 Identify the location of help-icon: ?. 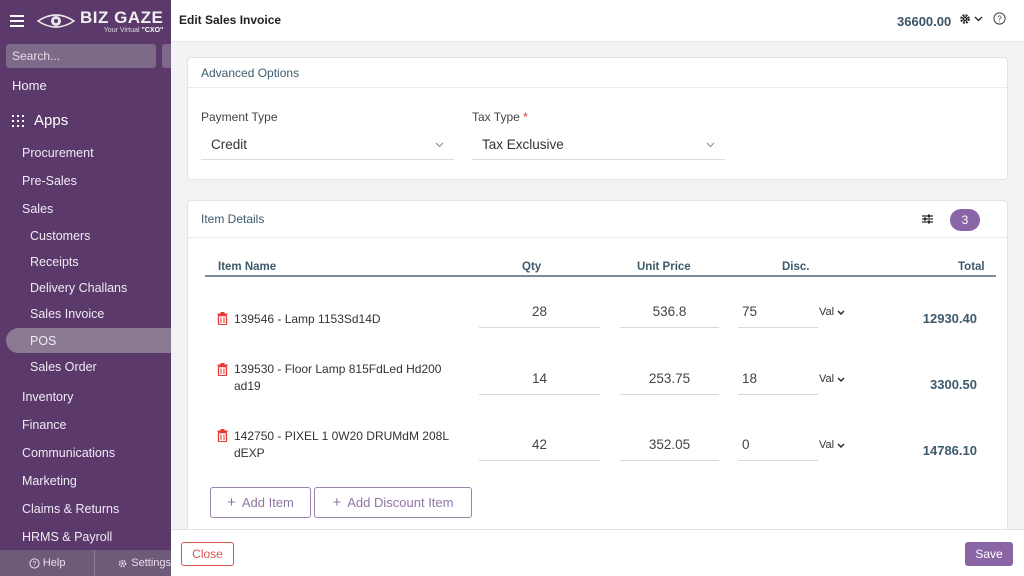
(999, 18).